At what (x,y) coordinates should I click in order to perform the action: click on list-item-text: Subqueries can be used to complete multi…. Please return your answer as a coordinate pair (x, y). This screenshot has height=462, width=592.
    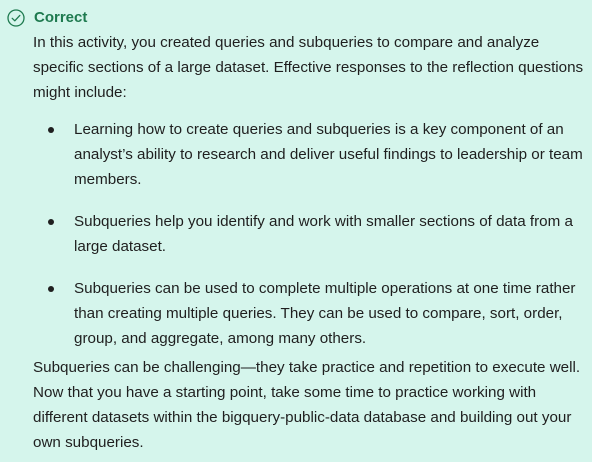
    Looking at the image, I should click on (325, 313).